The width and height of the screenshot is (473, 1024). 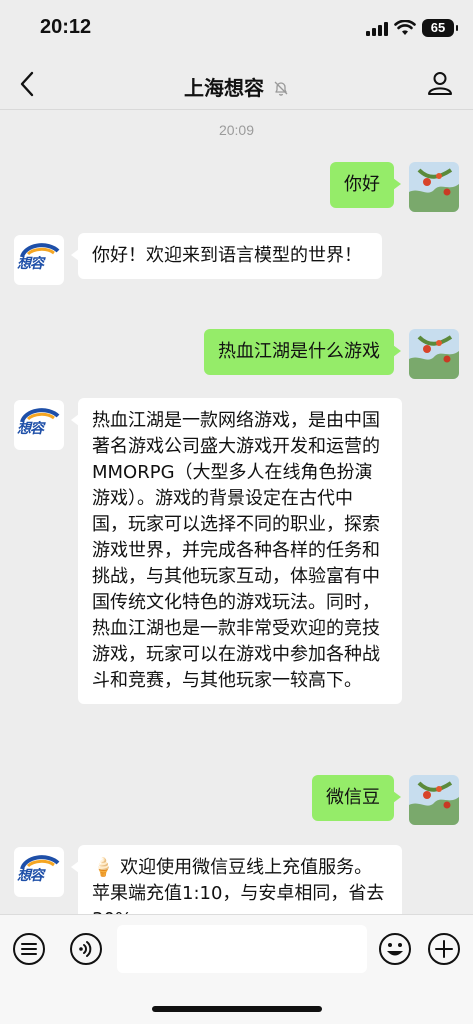 I want to click on message-text: 热血江湖是什么游戏, so click(x=299, y=351).